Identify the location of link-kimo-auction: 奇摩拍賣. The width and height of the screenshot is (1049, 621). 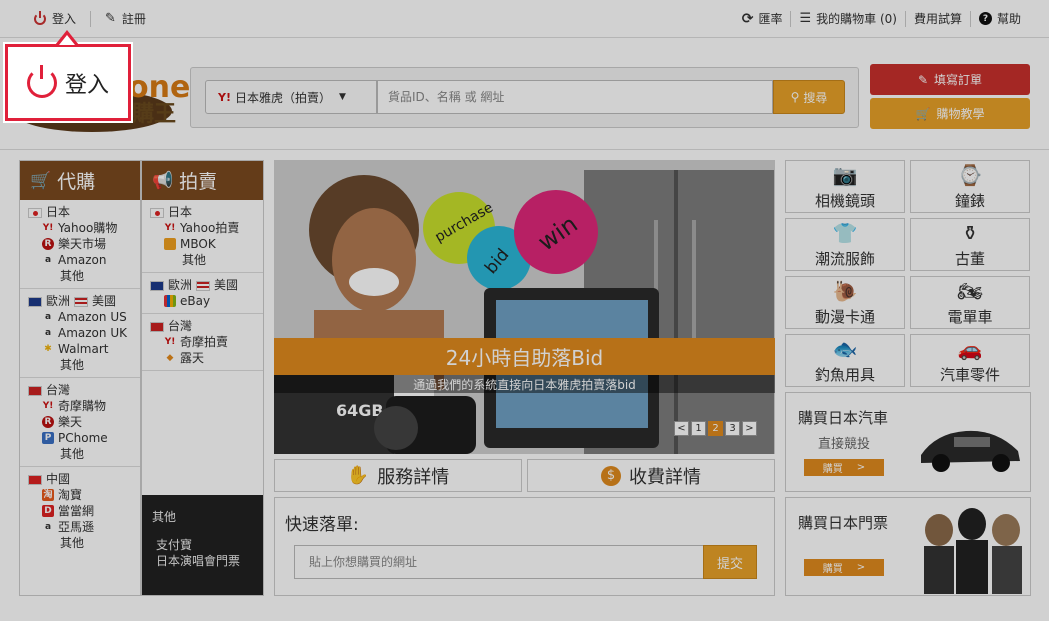
(204, 342).